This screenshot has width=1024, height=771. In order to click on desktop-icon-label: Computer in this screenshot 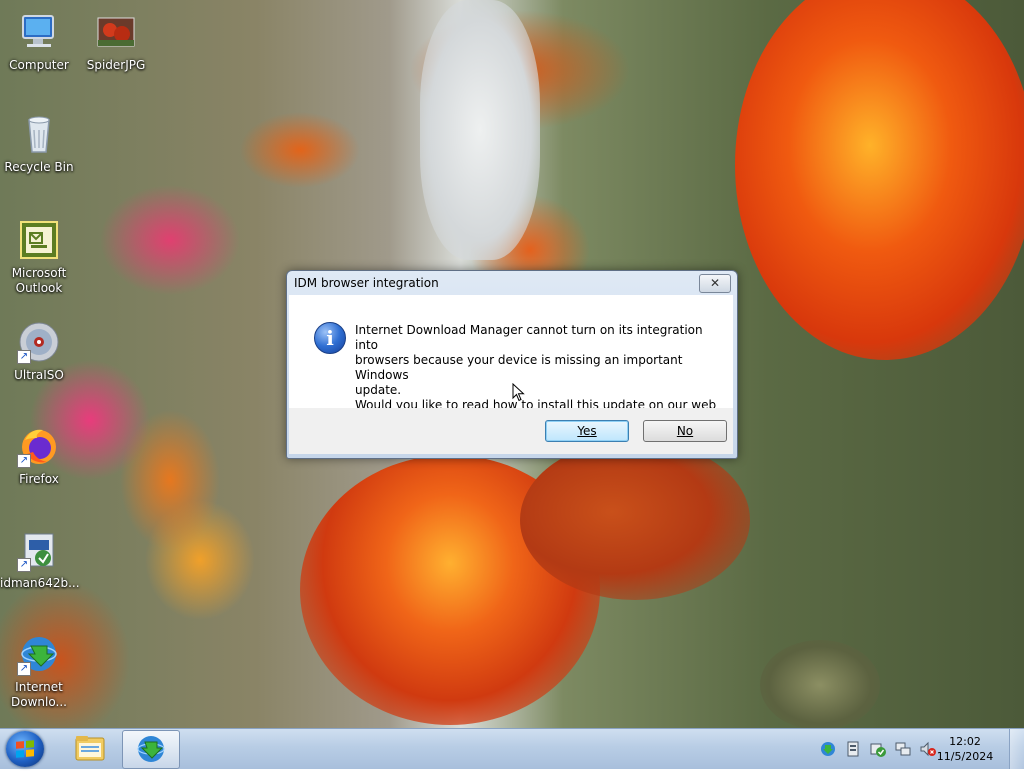, I will do `click(39, 65)`.